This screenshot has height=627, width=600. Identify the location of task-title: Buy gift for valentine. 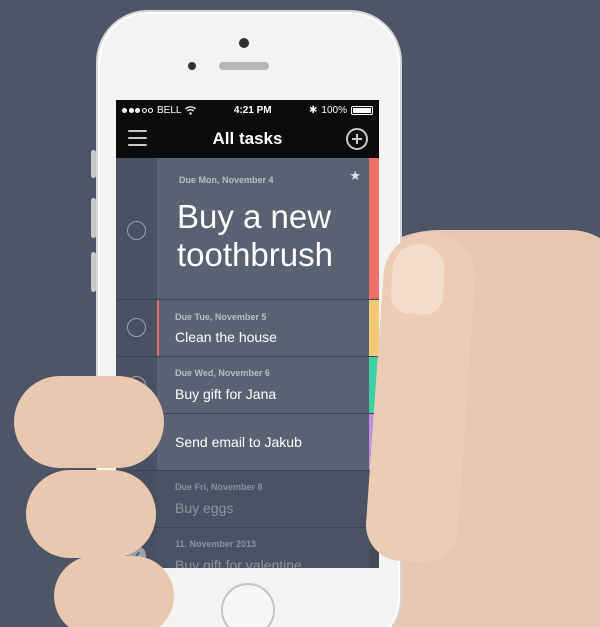
(238, 562).